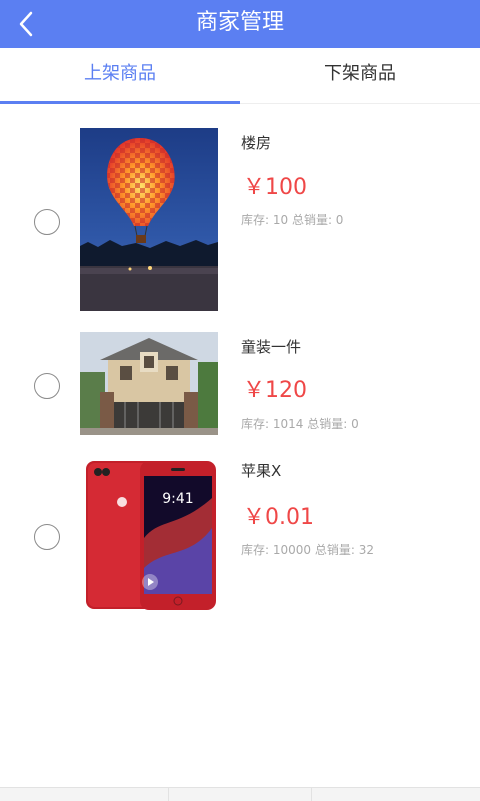 This screenshot has width=480, height=801. What do you see at coordinates (275, 187) in the screenshot?
I see `product-price: ￥100` at bounding box center [275, 187].